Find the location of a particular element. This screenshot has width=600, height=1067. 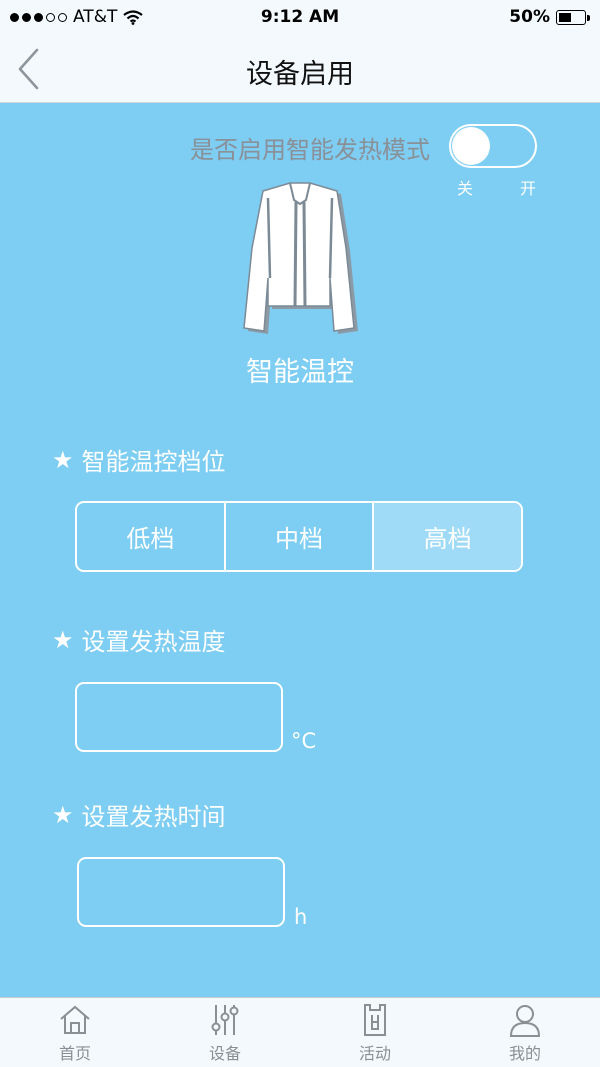

battery-percent: 50% is located at coordinates (529, 17).